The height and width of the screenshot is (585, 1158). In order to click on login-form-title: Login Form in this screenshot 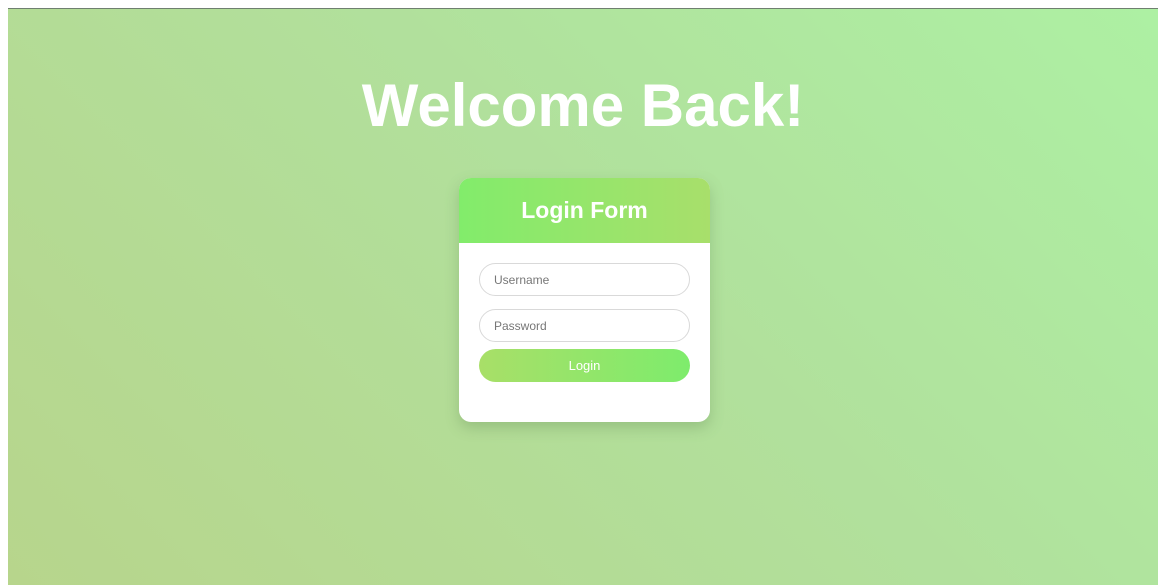, I will do `click(584, 210)`.